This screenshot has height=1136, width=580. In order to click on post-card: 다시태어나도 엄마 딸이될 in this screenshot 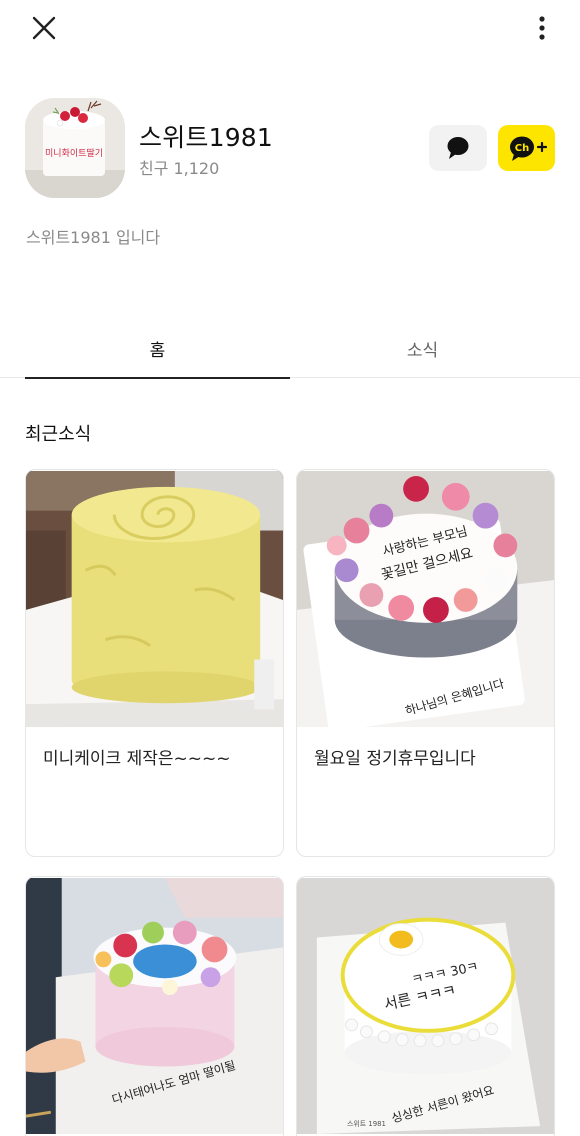, I will do `click(154, 1006)`.